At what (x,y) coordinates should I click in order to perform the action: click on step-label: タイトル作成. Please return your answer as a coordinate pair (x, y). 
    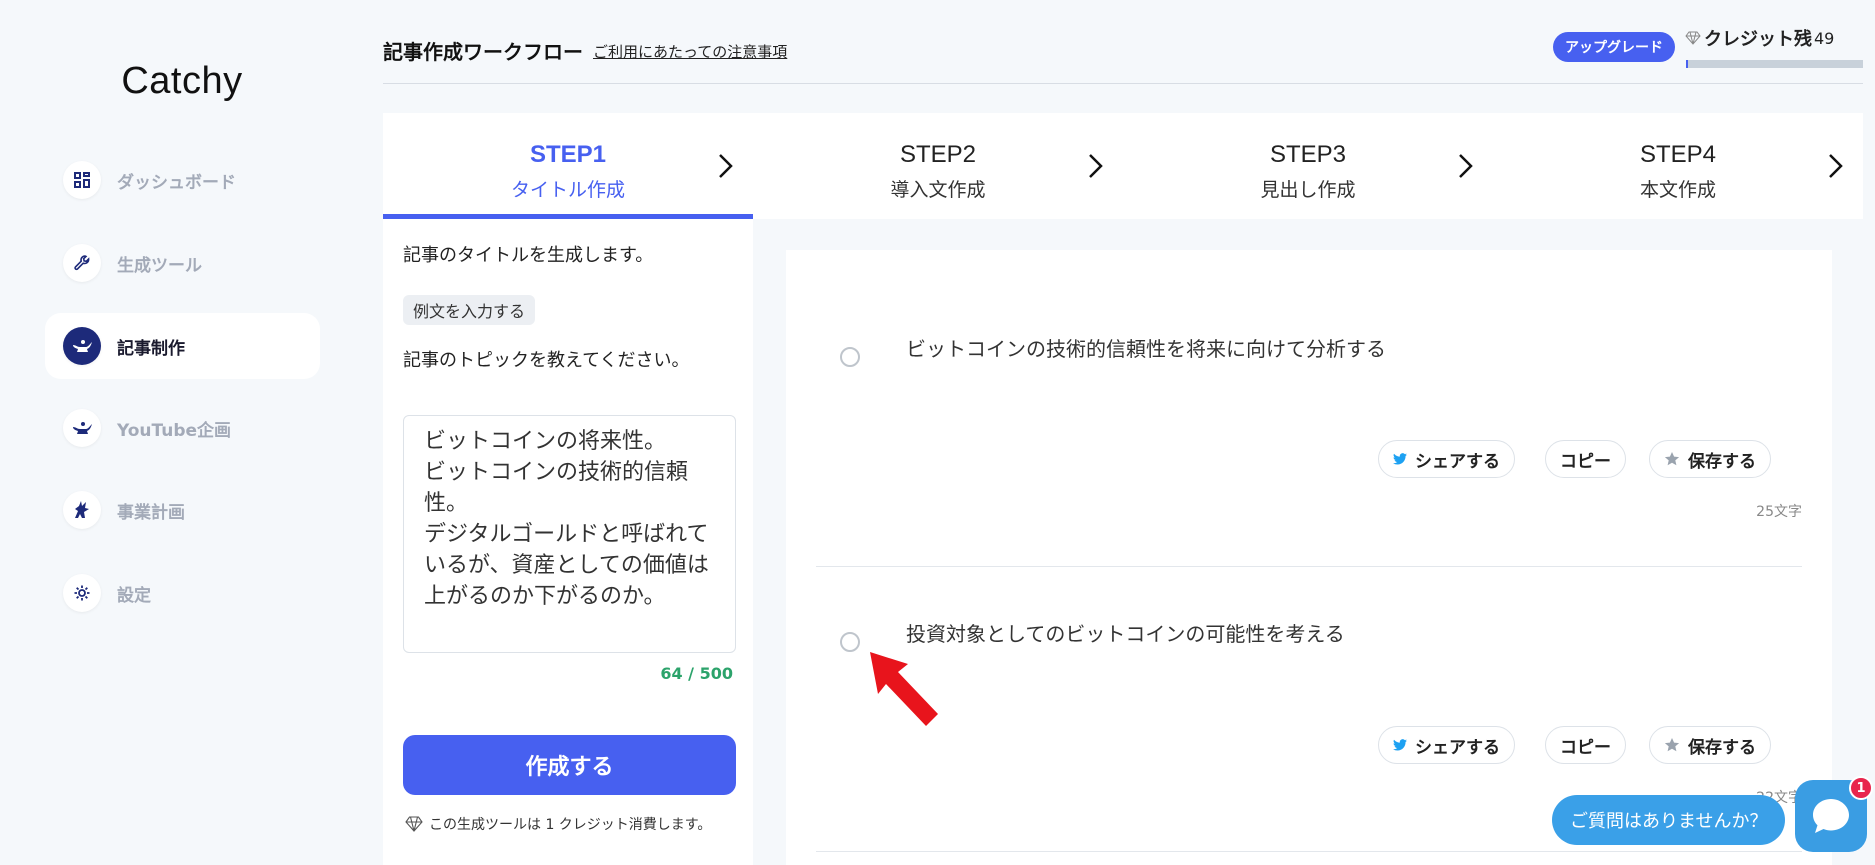
    Looking at the image, I should click on (567, 190).